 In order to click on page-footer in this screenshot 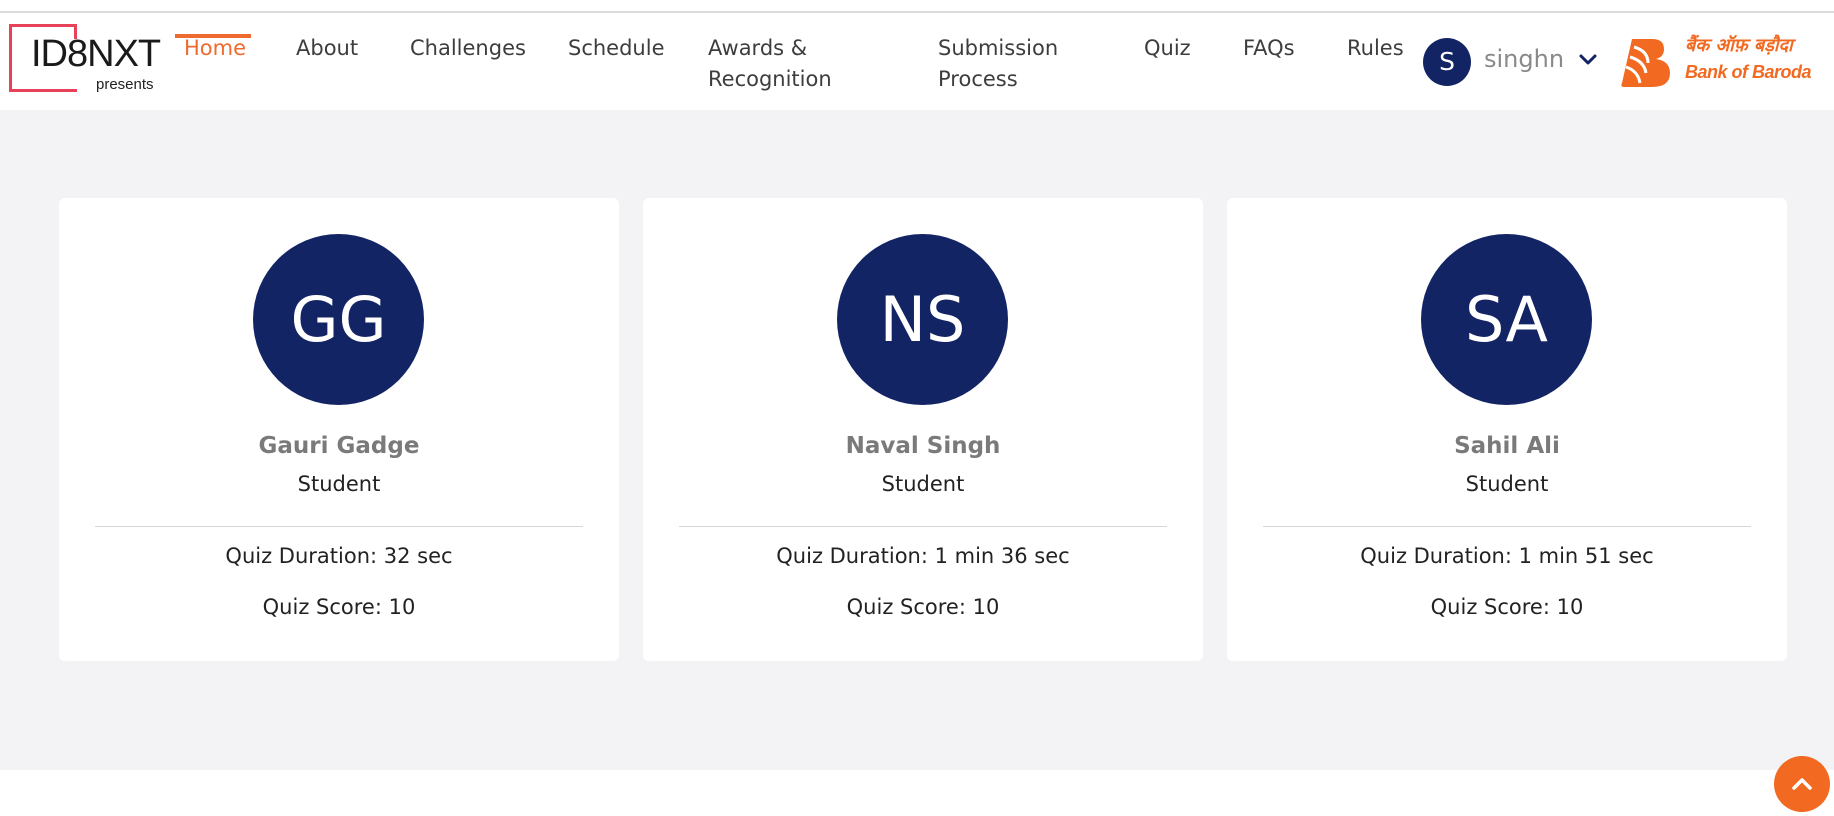, I will do `click(917, 793)`.